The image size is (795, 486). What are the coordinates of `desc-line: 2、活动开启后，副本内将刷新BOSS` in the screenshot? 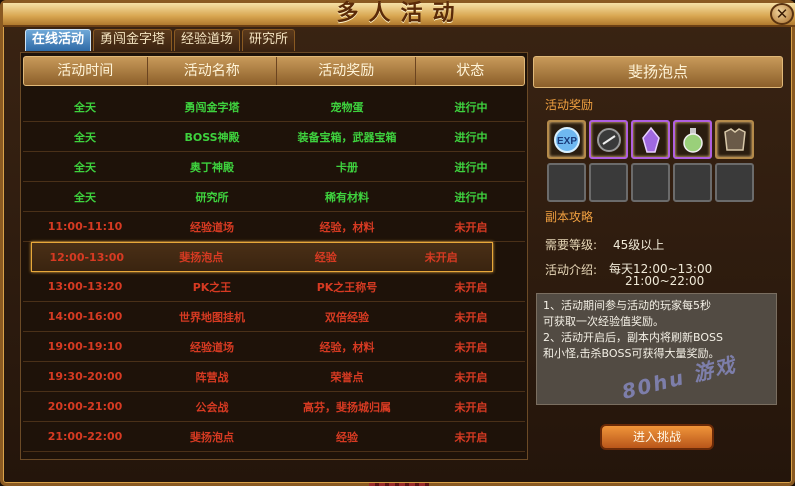 It's located at (633, 337).